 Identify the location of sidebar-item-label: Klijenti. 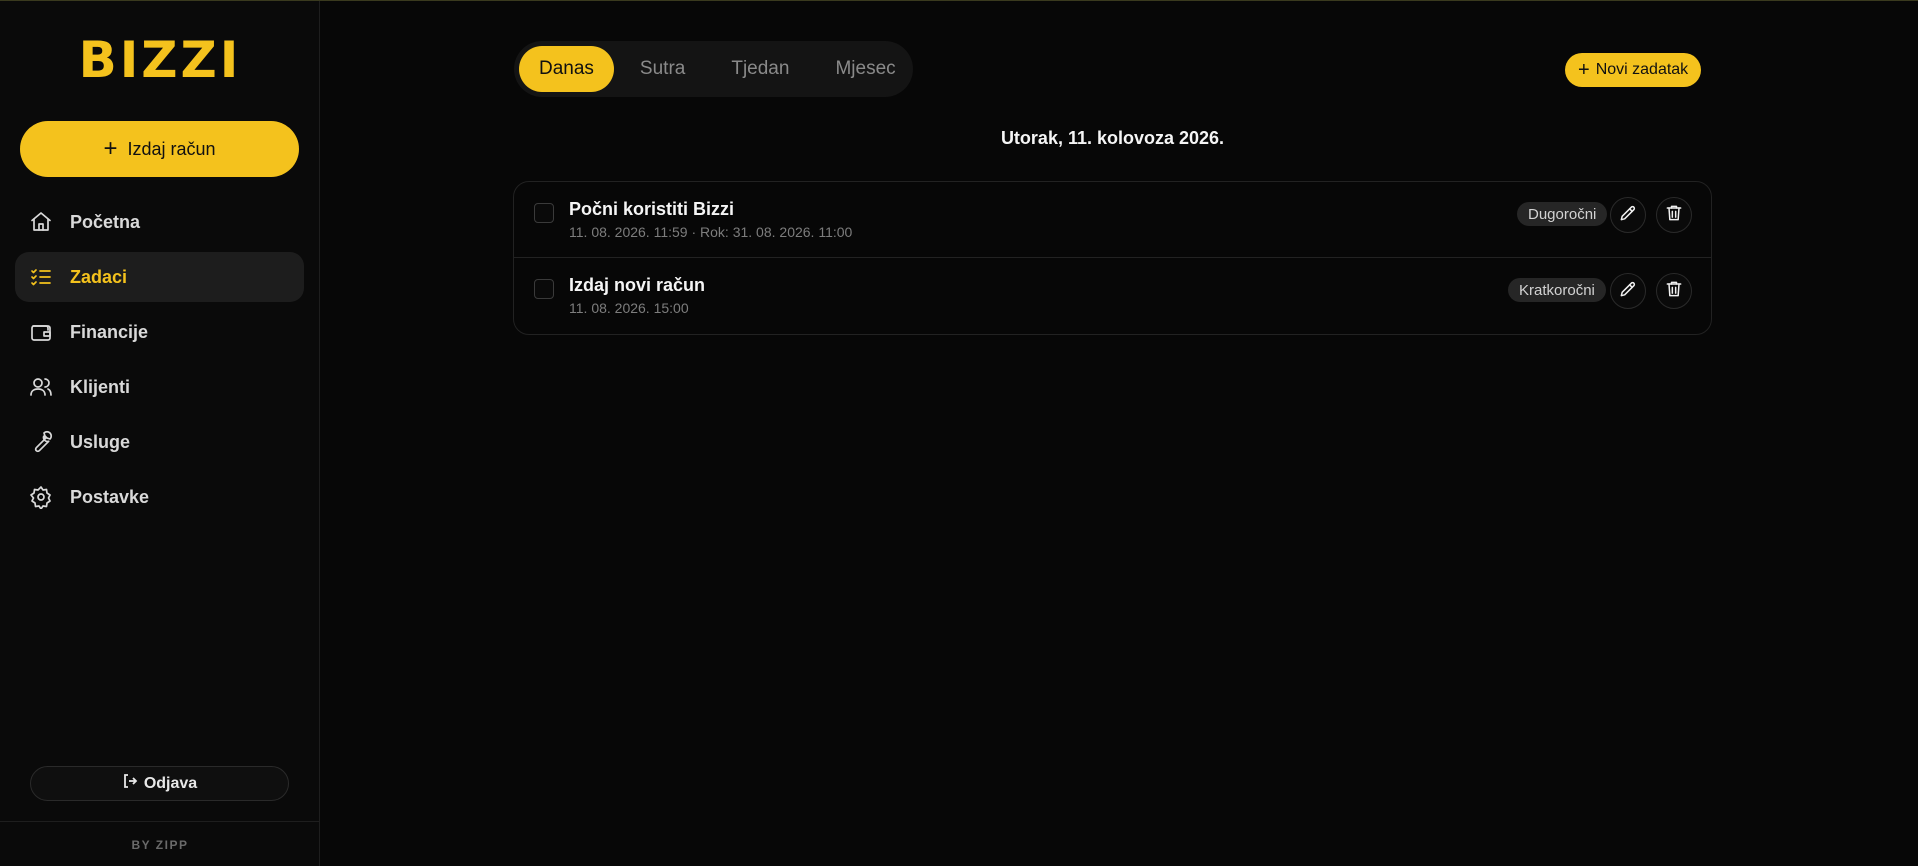
(100, 386).